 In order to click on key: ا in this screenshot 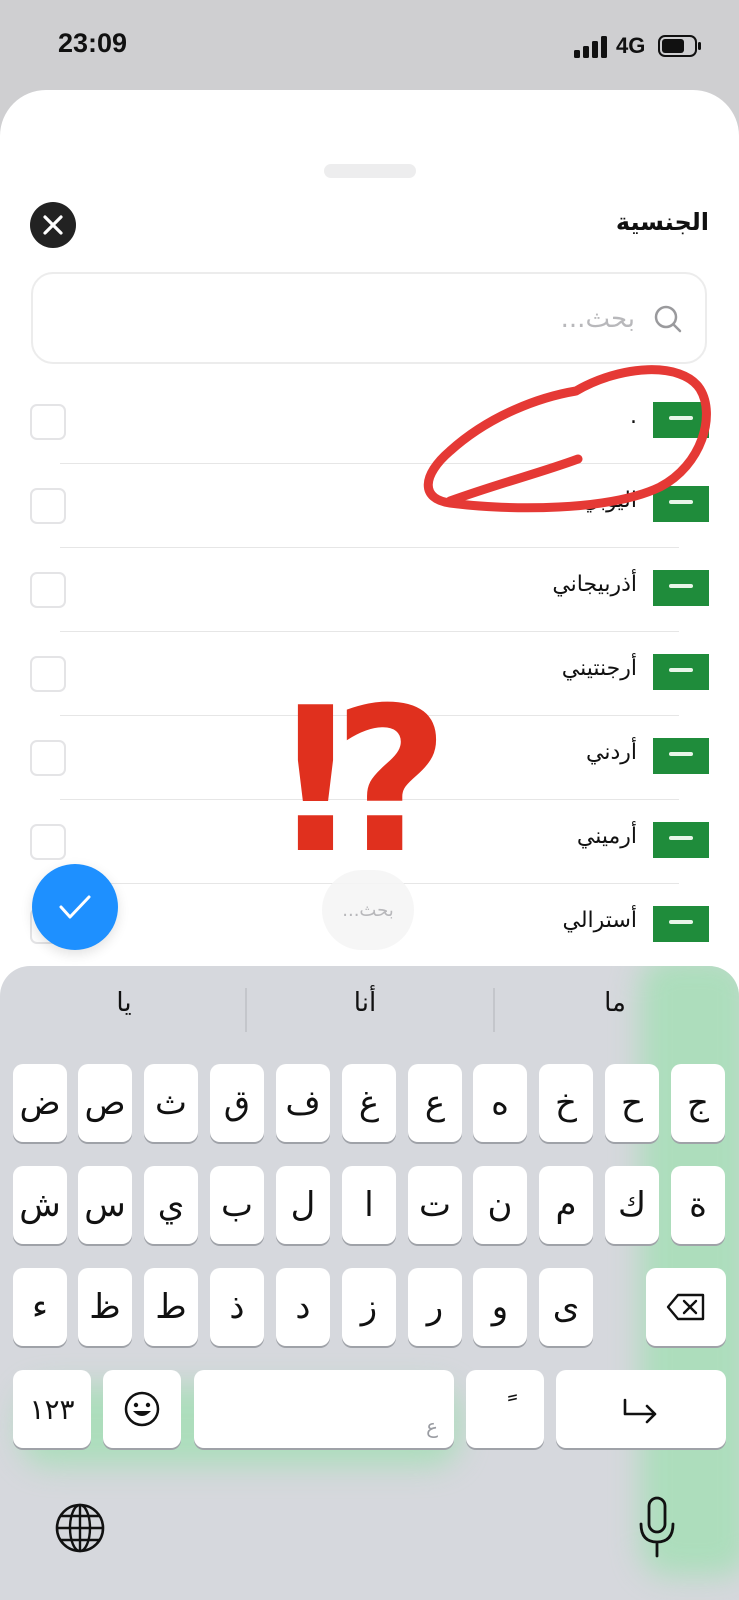, I will do `click(369, 1205)`.